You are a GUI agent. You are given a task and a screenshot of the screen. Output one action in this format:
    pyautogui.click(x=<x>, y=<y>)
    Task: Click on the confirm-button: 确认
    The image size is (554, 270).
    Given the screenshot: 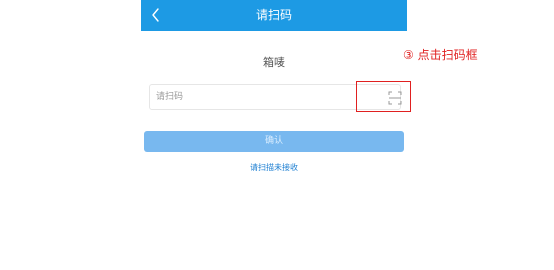 What is the action you would take?
    pyautogui.click(x=274, y=141)
    